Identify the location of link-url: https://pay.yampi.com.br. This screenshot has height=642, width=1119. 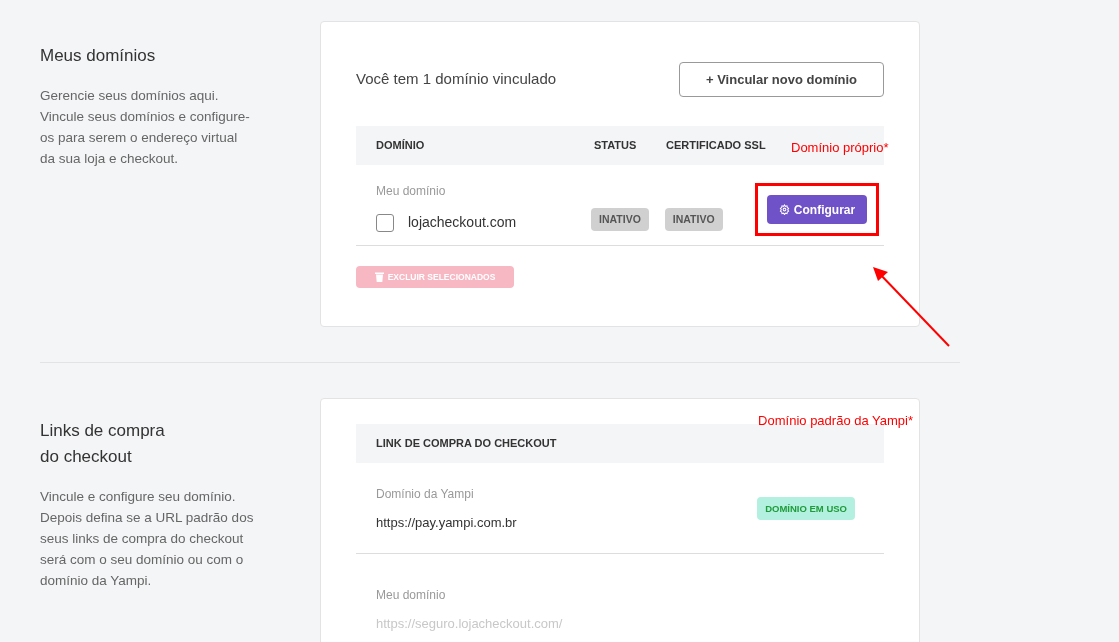
(446, 523).